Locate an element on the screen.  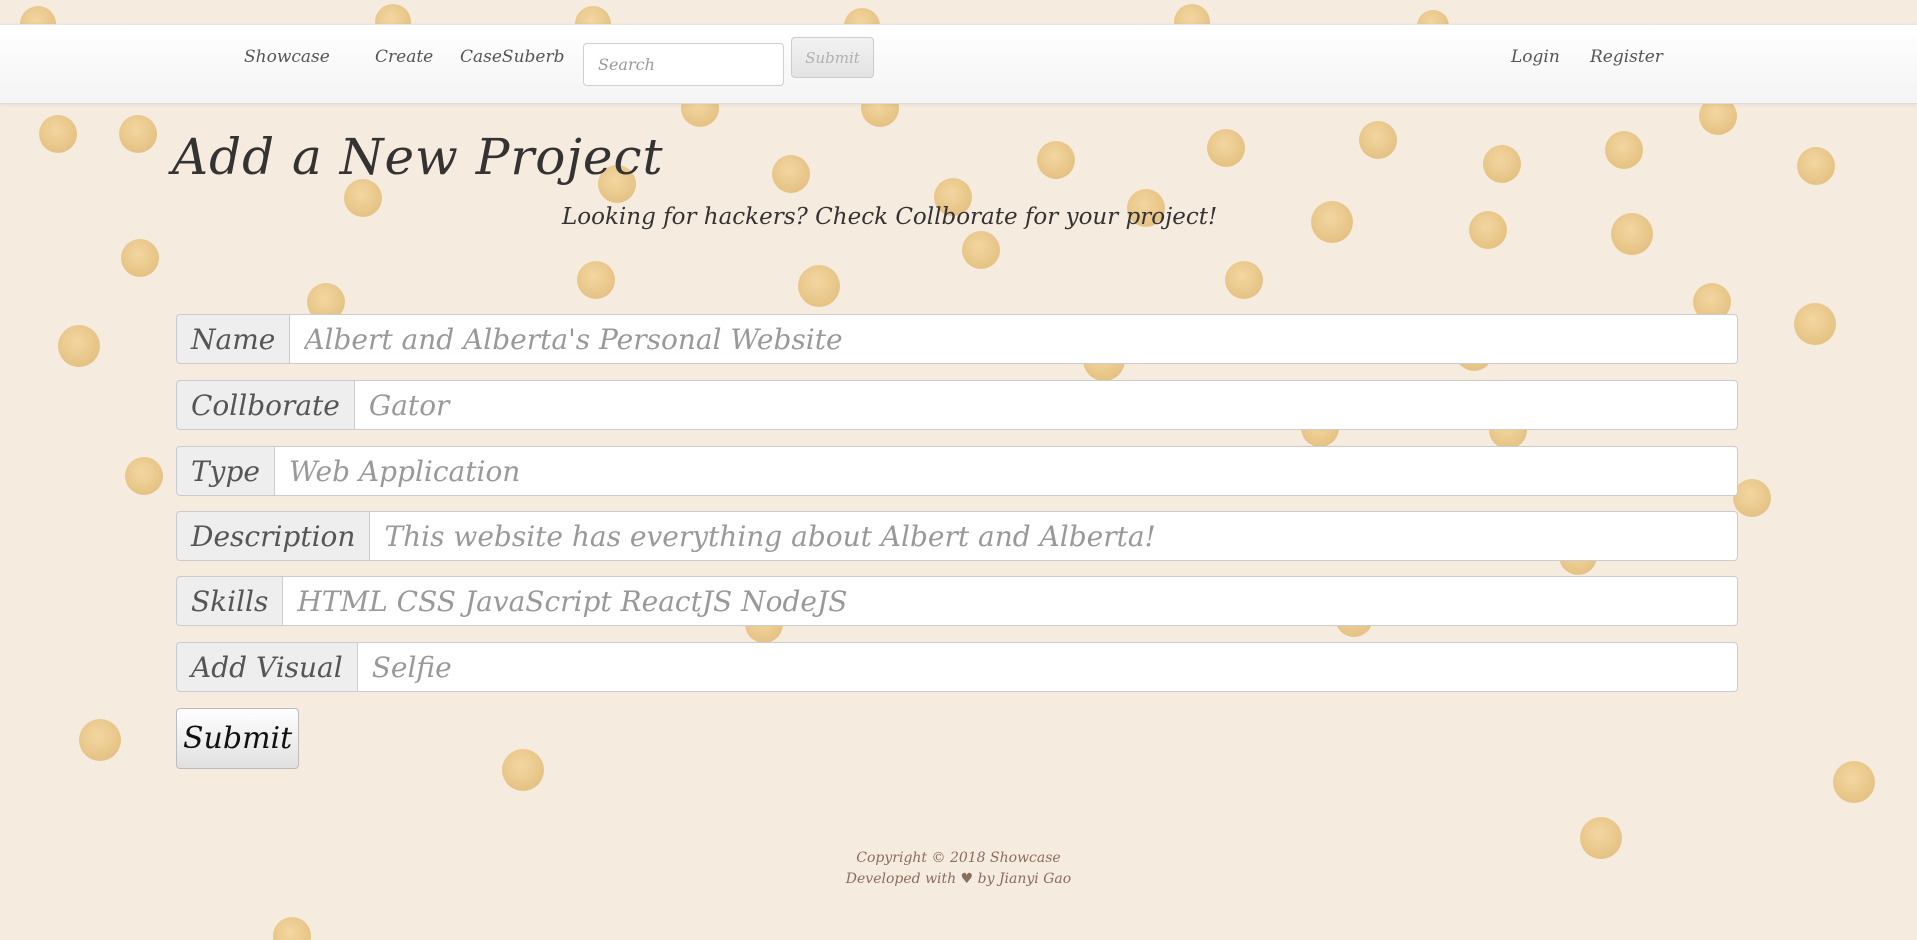
field-label-add-visual: Add Visual is located at coordinates (266, 667).